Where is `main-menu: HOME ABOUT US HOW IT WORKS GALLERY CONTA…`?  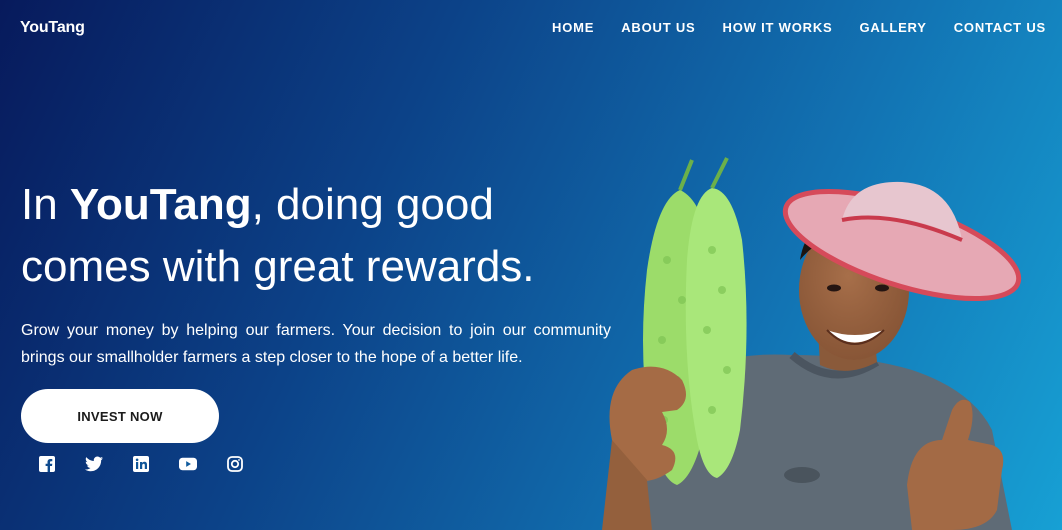 main-menu: HOME ABOUT US HOW IT WORKS GALLERY CONTA… is located at coordinates (799, 27).